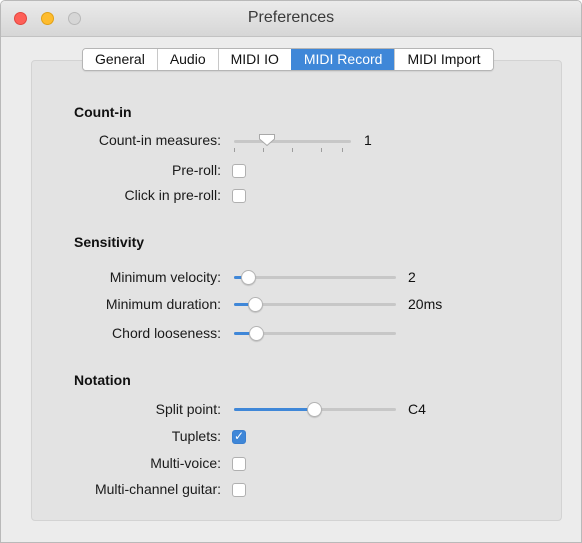  Describe the element at coordinates (187, 59) in the screenshot. I see `tab-audio: Audio` at that location.